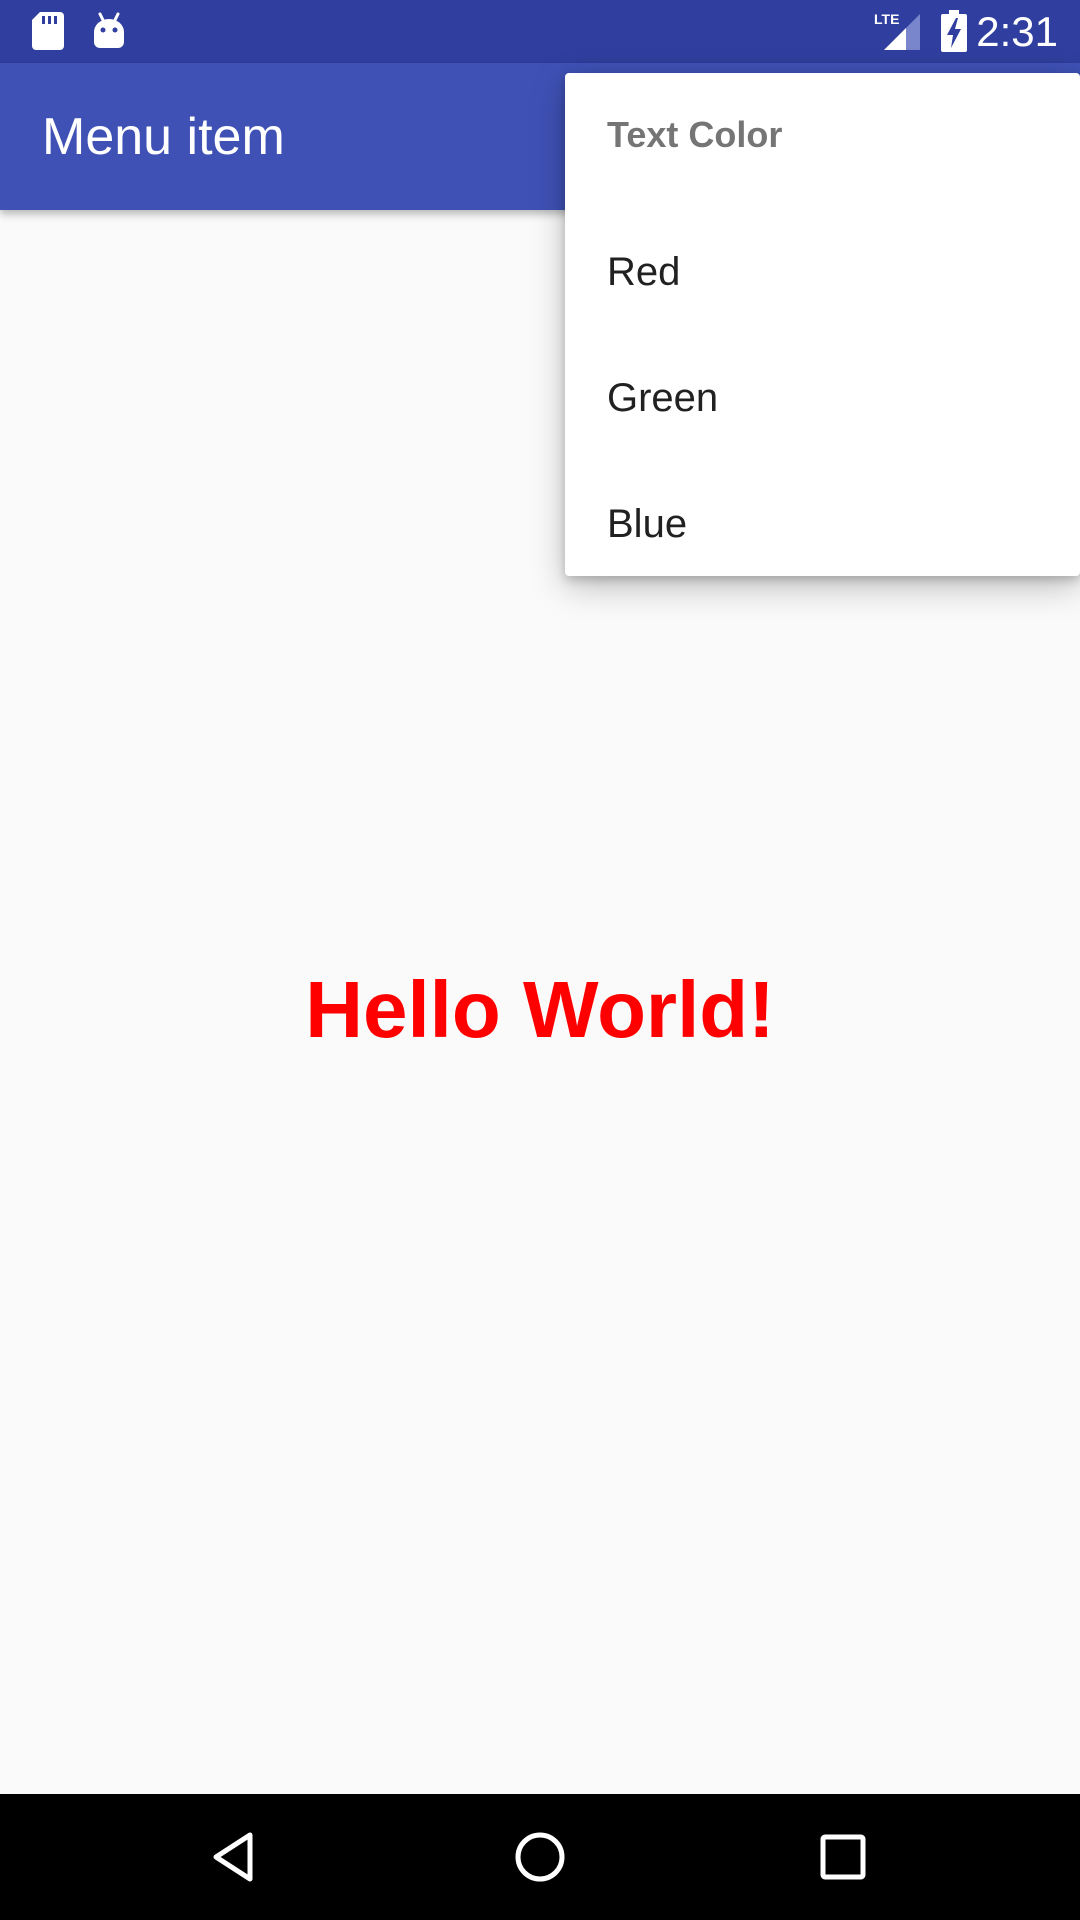 The height and width of the screenshot is (1920, 1080). Describe the element at coordinates (163, 137) in the screenshot. I see `app-title: Menu item` at that location.